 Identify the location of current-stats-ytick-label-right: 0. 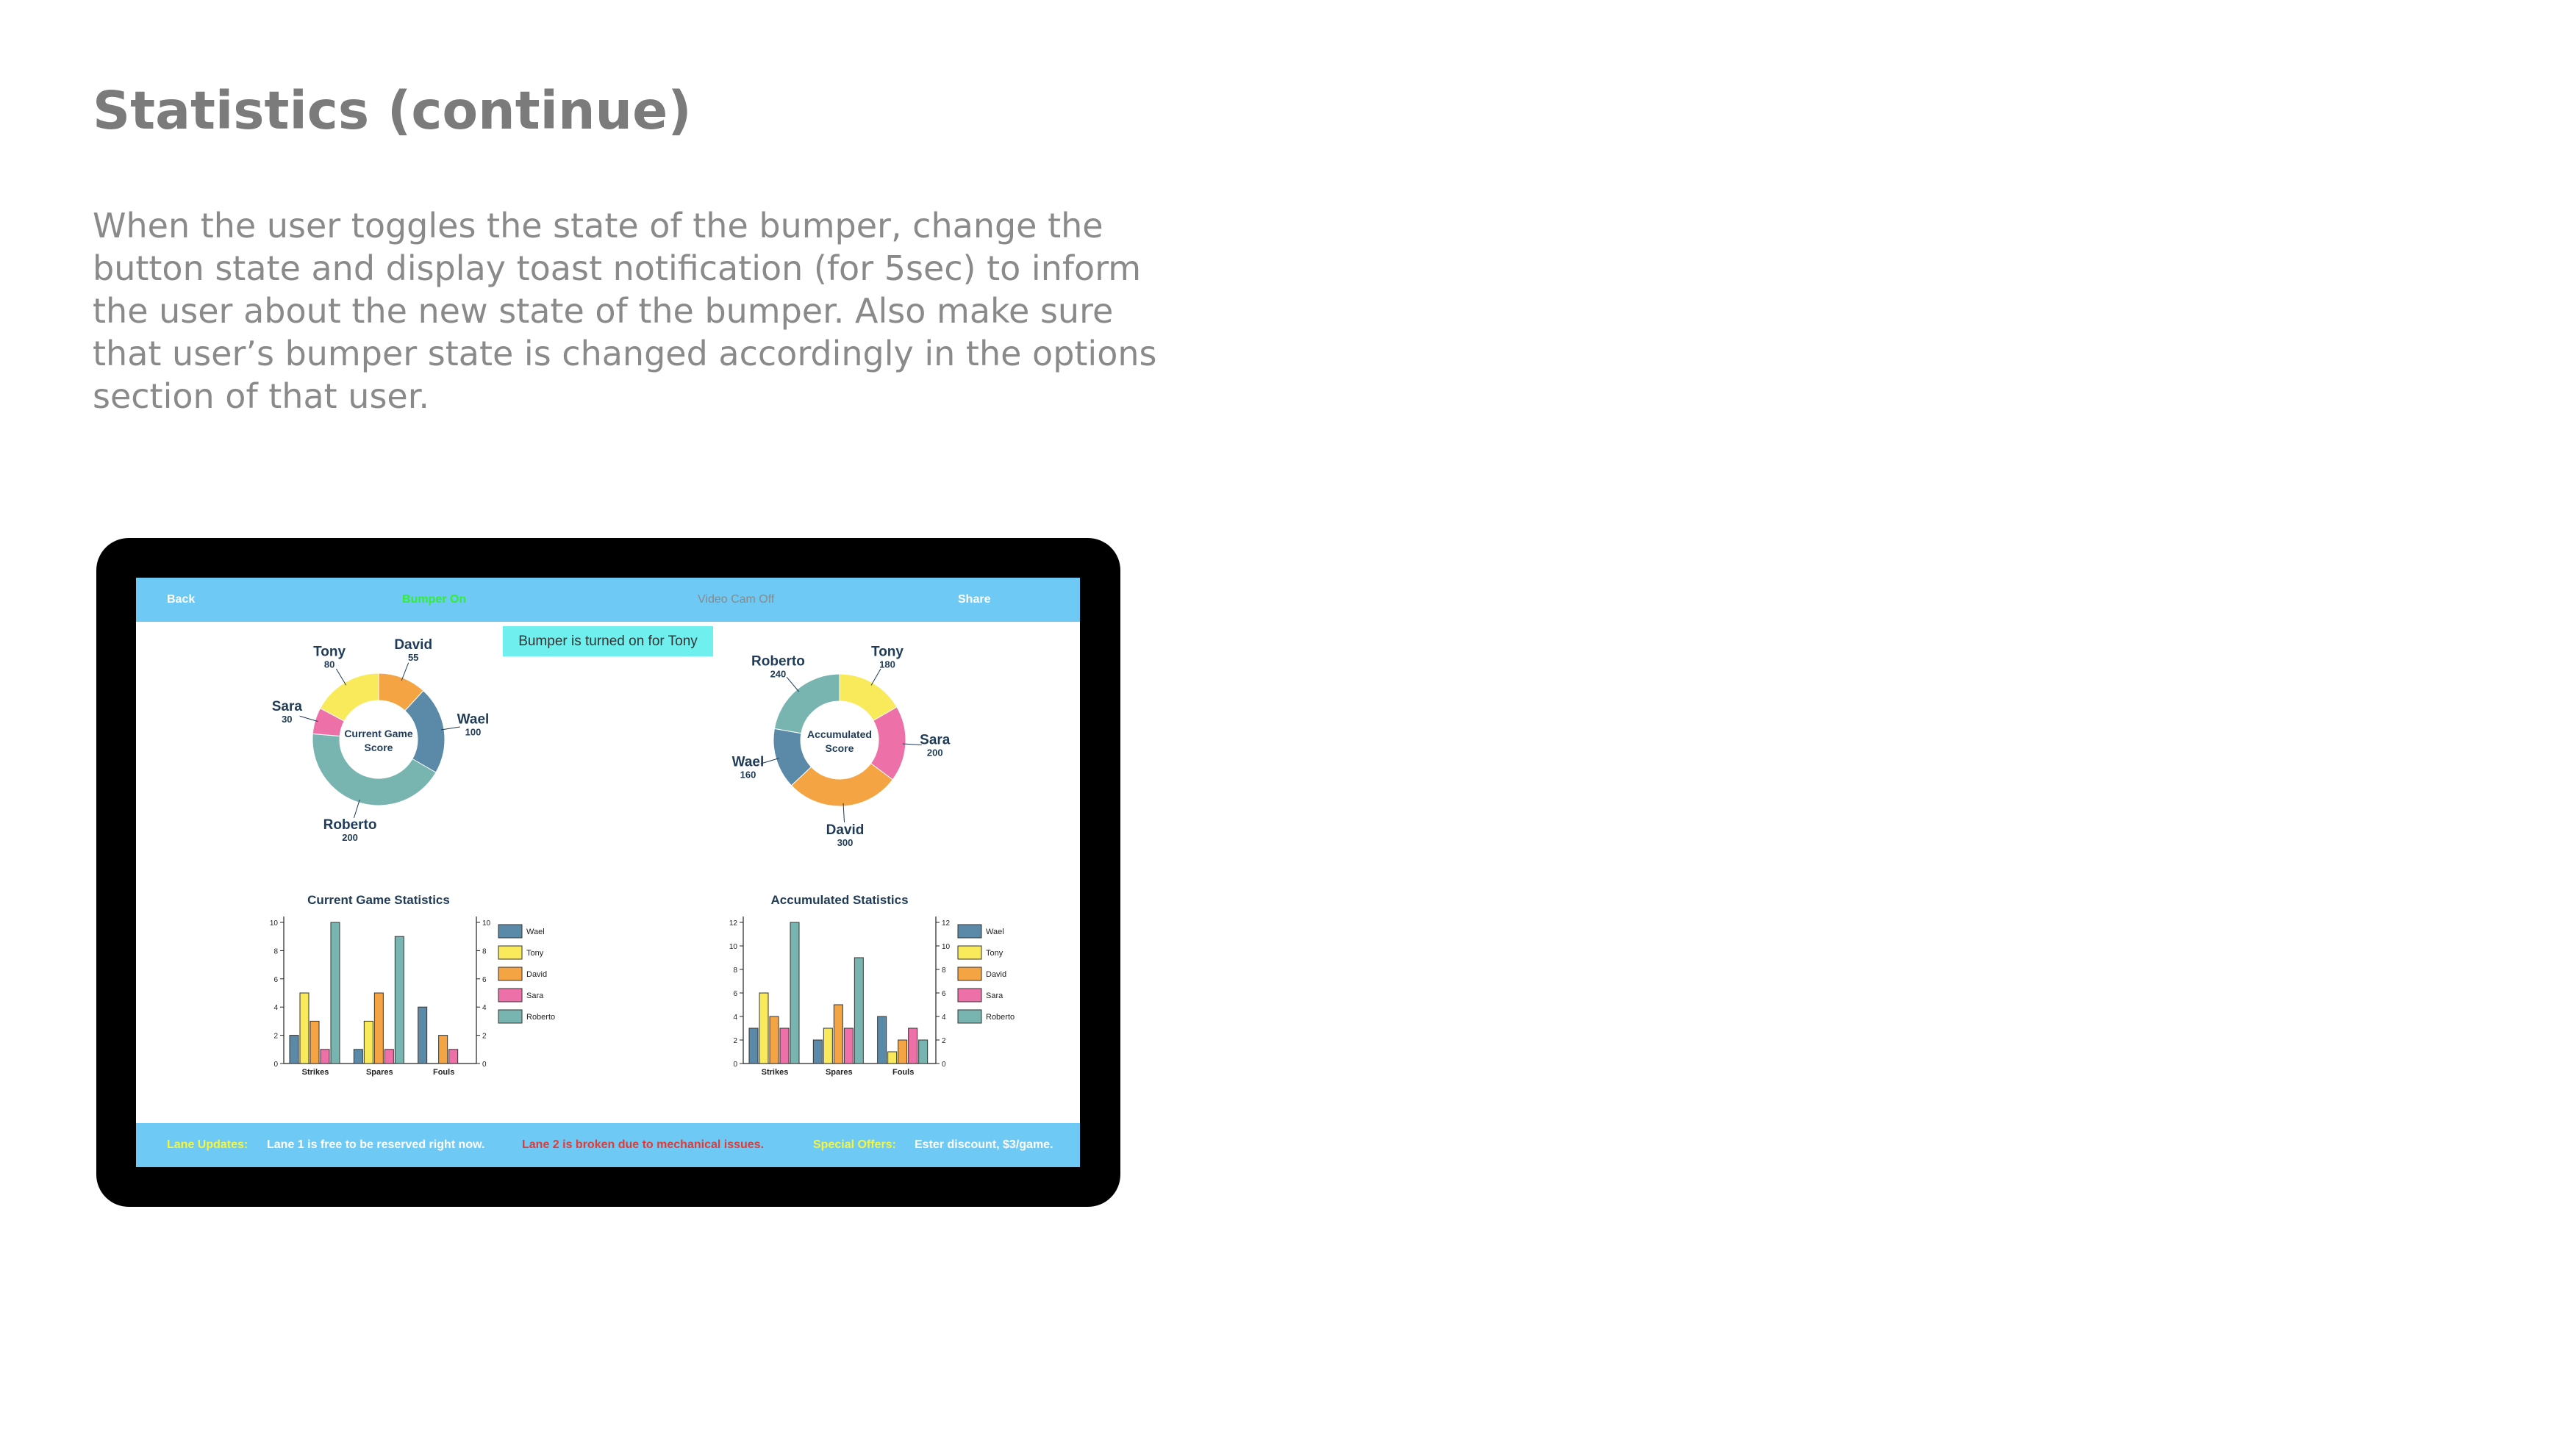
(484, 1065).